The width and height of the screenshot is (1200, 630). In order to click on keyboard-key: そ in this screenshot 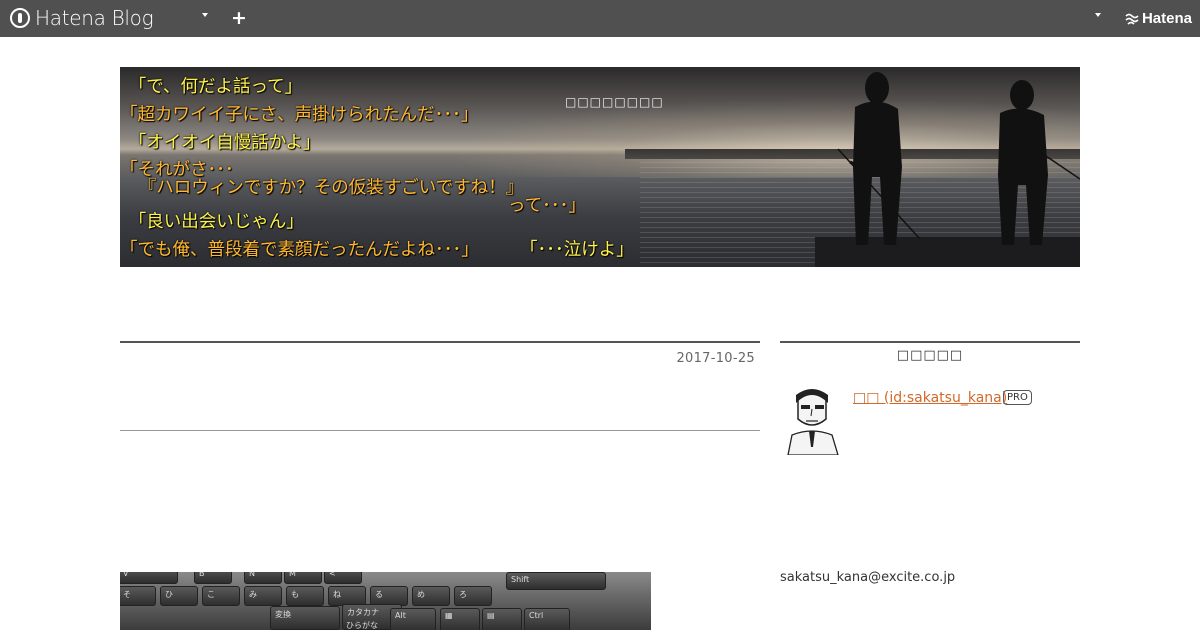, I will do `click(138, 596)`.